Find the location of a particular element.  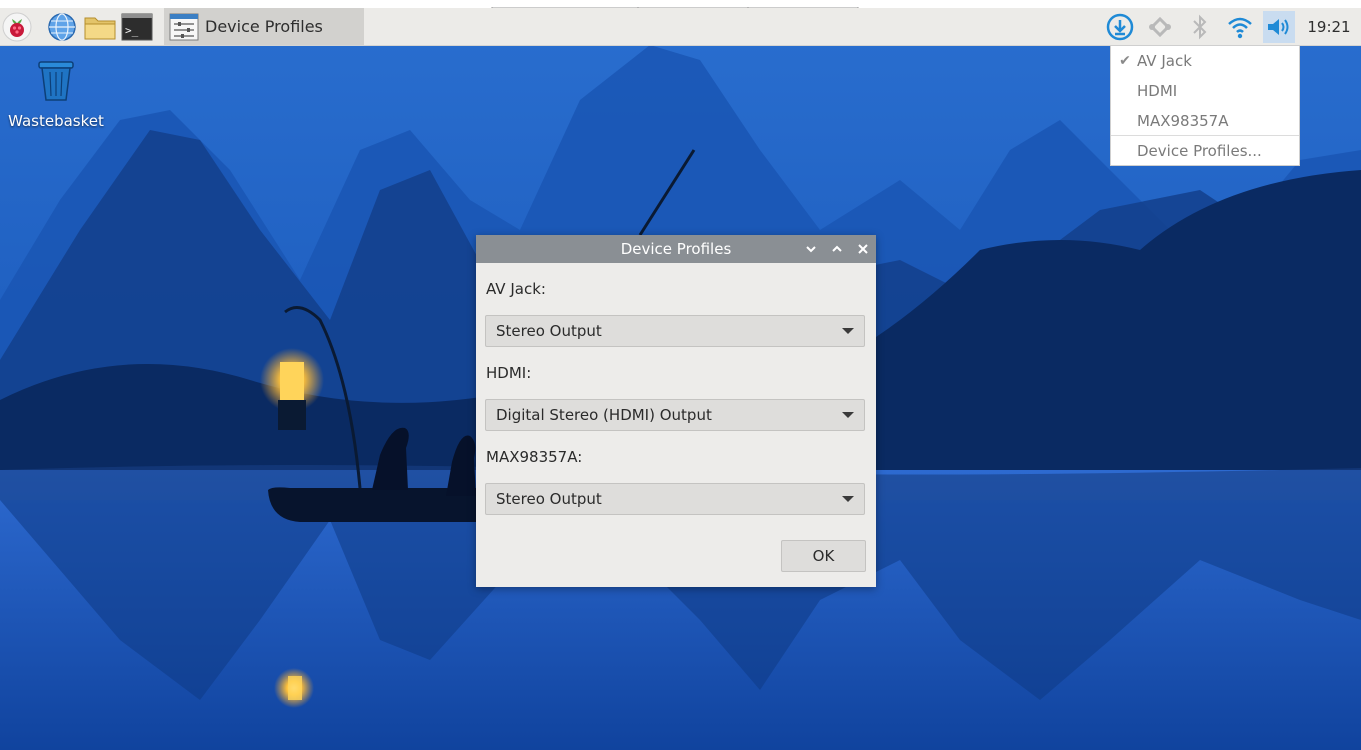

wastebasket-label: Wastebasket is located at coordinates (56, 121).